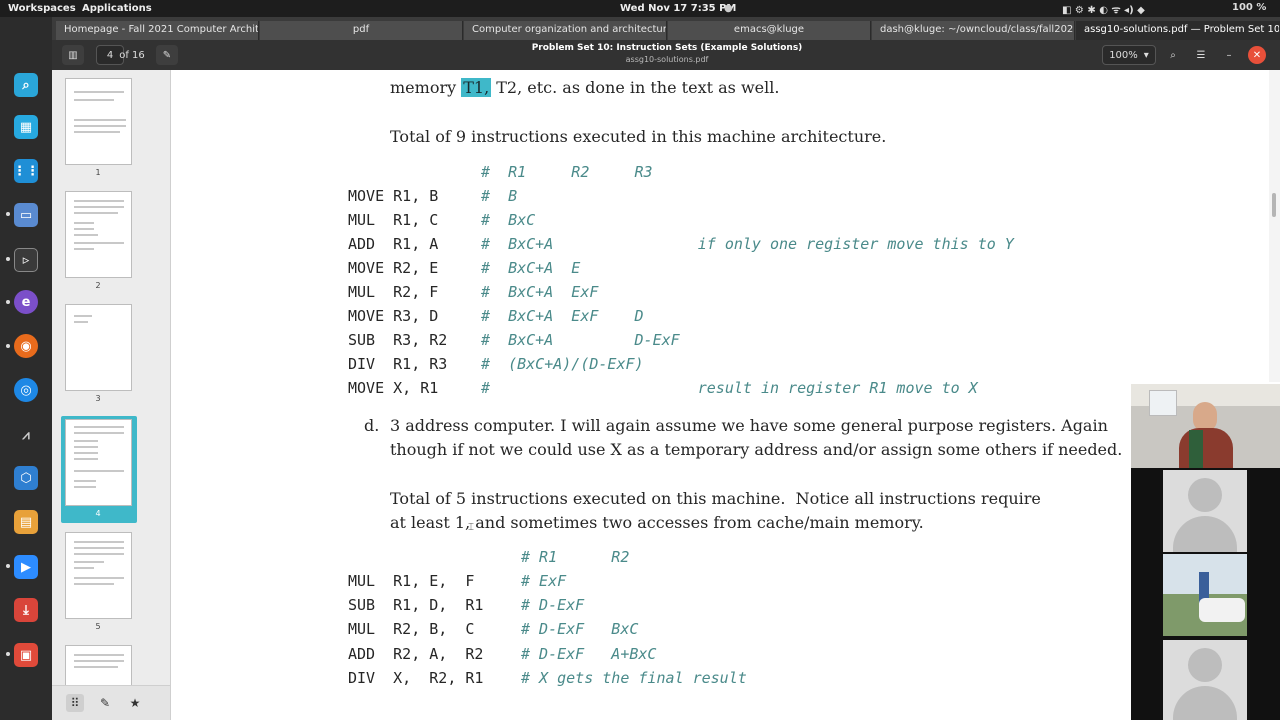  I want to click on code-comment: # BxC+A ExF D, so click(562, 316).